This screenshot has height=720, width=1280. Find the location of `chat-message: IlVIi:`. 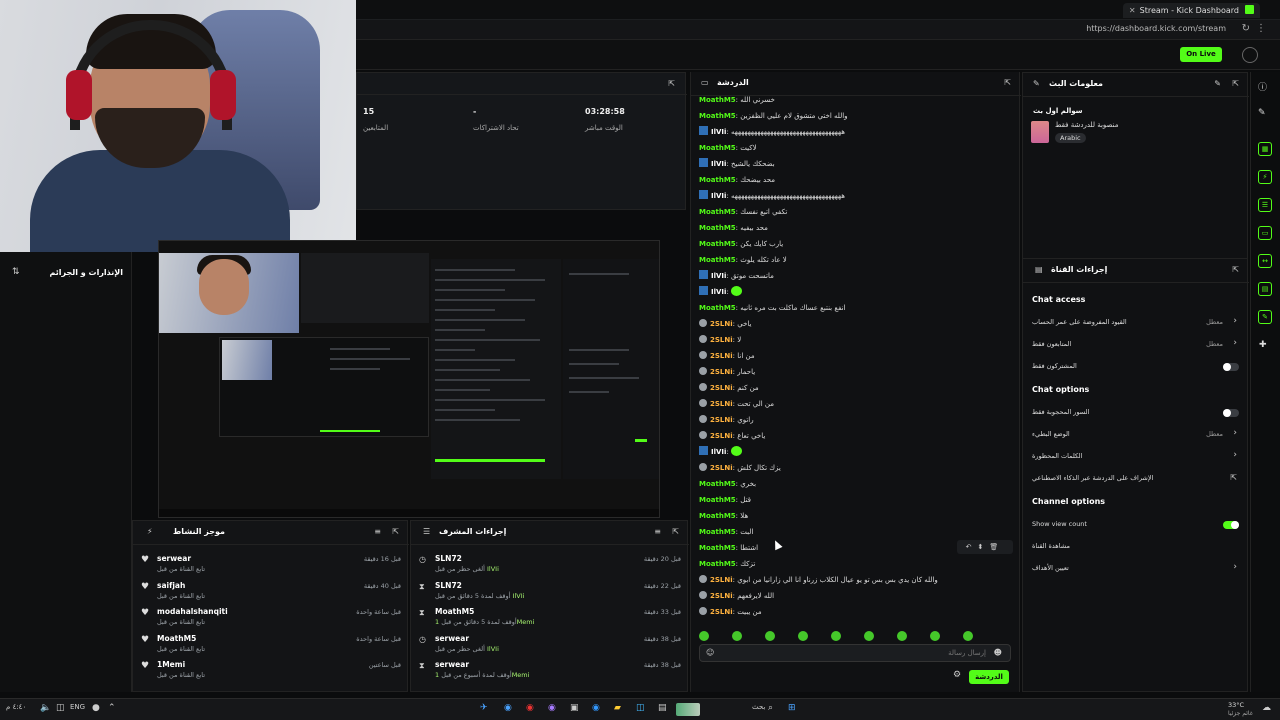

chat-message: IlVIi: is located at coordinates (857, 452).